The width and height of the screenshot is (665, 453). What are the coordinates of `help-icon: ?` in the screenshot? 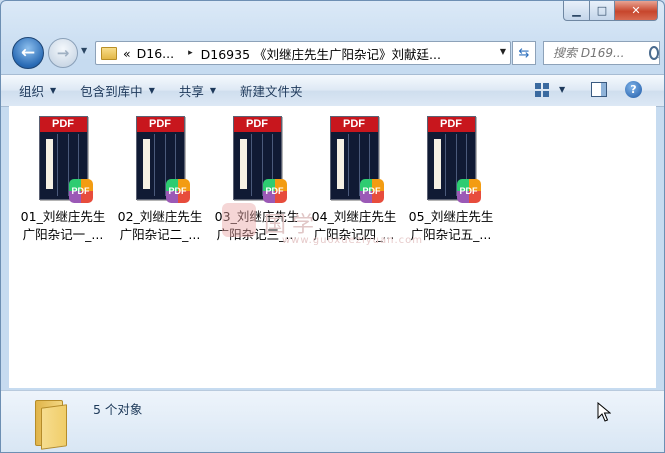 It's located at (633, 89).